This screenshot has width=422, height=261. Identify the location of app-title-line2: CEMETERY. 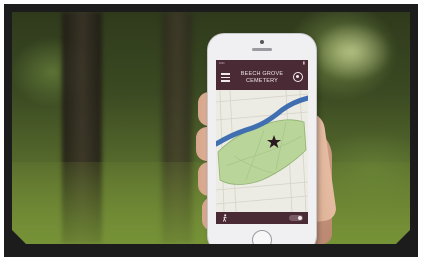
(262, 81).